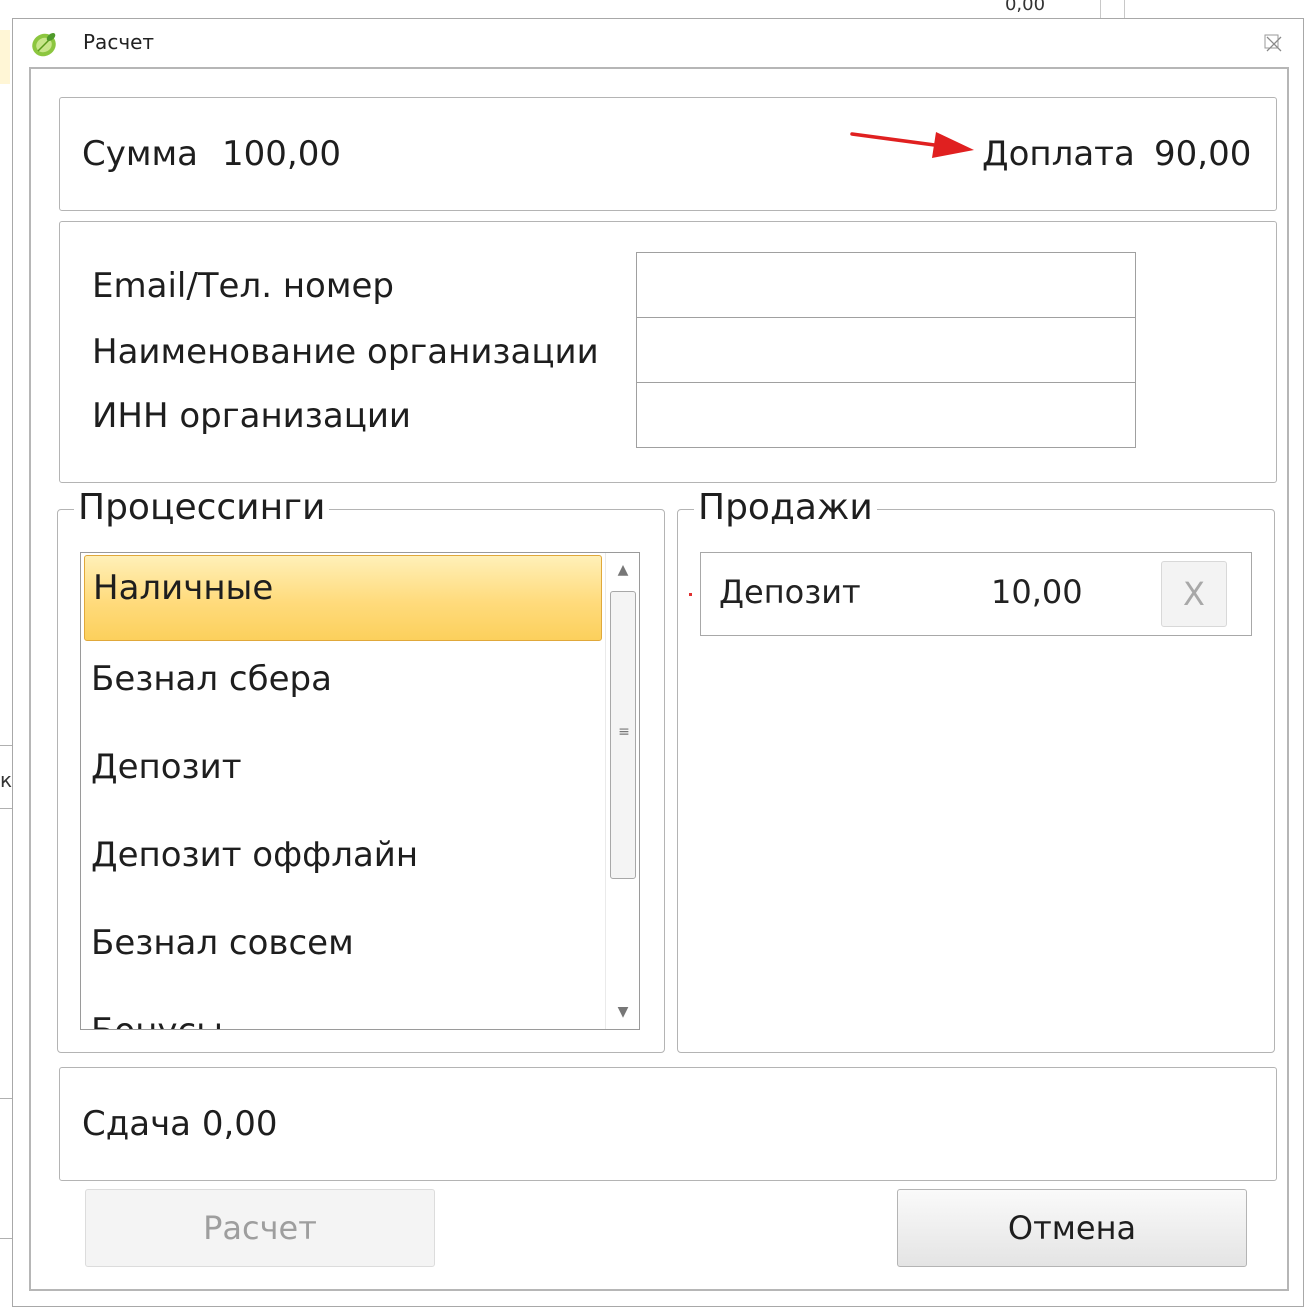 The width and height of the screenshot is (1304, 1307). What do you see at coordinates (345, 352) in the screenshot?
I see `organization-name-label: Наименование организации` at bounding box center [345, 352].